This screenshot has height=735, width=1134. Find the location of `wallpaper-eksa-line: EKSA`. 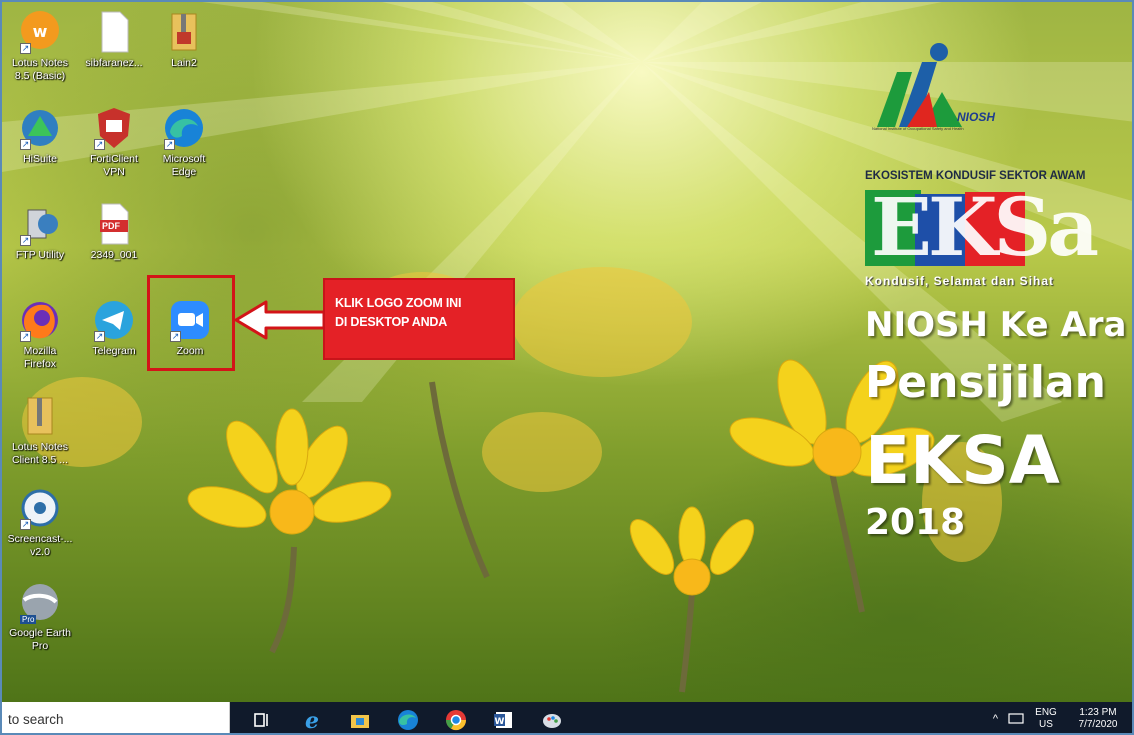

wallpaper-eksa-line: EKSA is located at coordinates (962, 460).